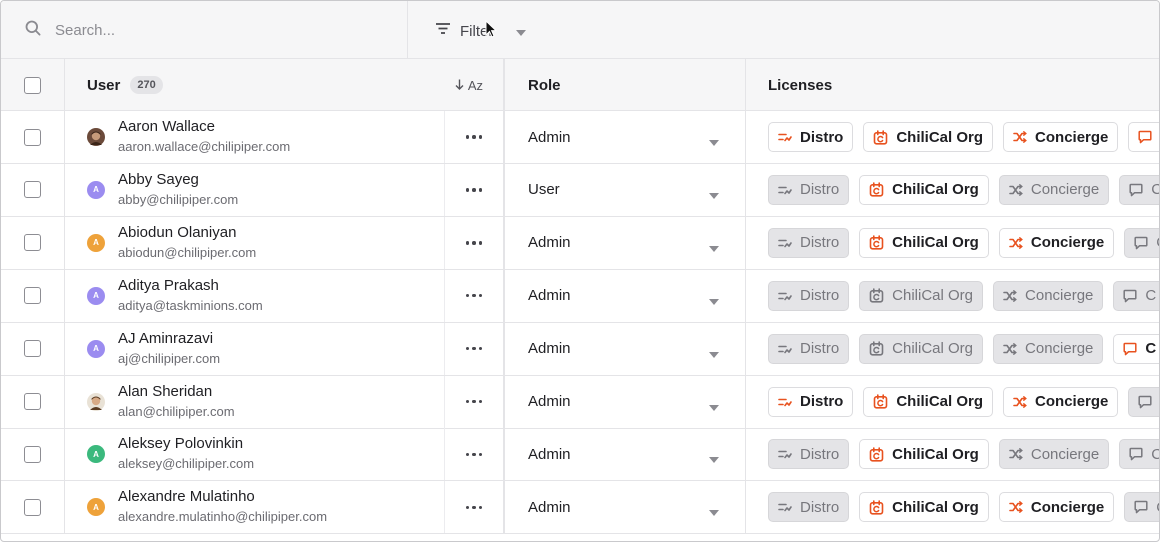  Describe the element at coordinates (800, 85) in the screenshot. I see `column-label-licenses: Licenses` at that location.